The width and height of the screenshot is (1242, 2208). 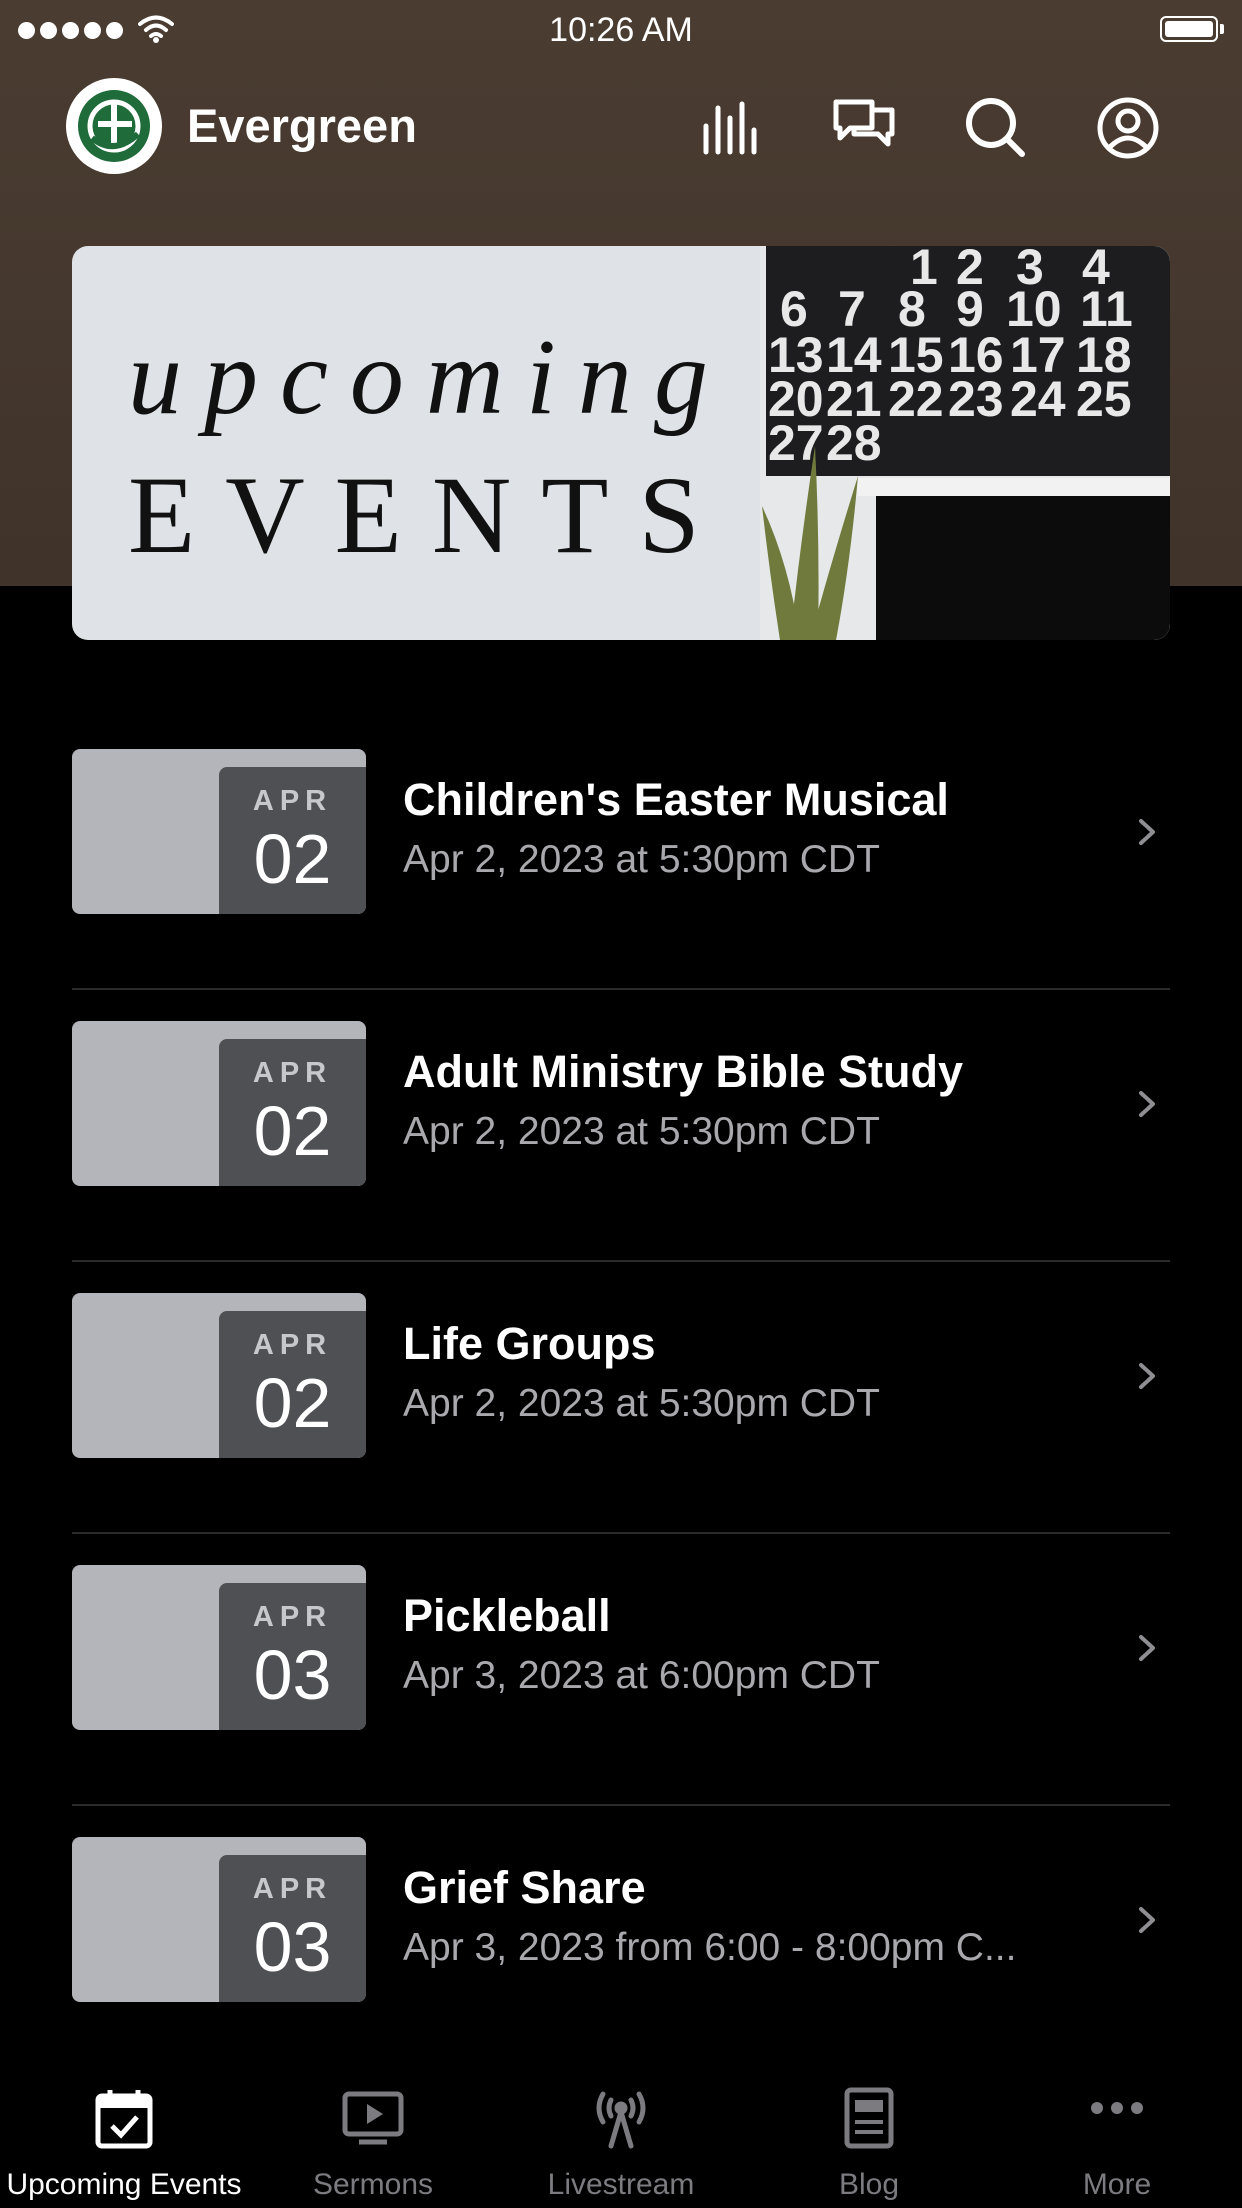 What do you see at coordinates (924, 270) in the screenshot?
I see `svg-text: 1` at bounding box center [924, 270].